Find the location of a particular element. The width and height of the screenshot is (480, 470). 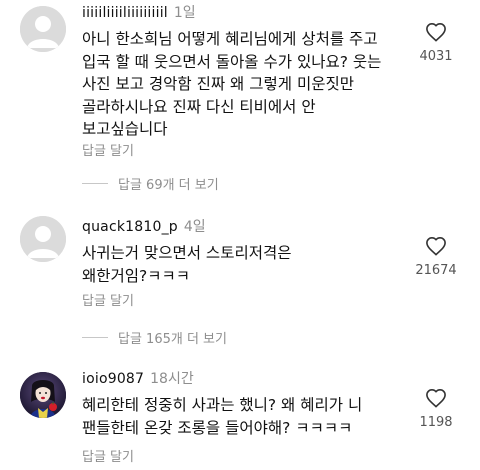

timestamp: 4일 is located at coordinates (194, 227).